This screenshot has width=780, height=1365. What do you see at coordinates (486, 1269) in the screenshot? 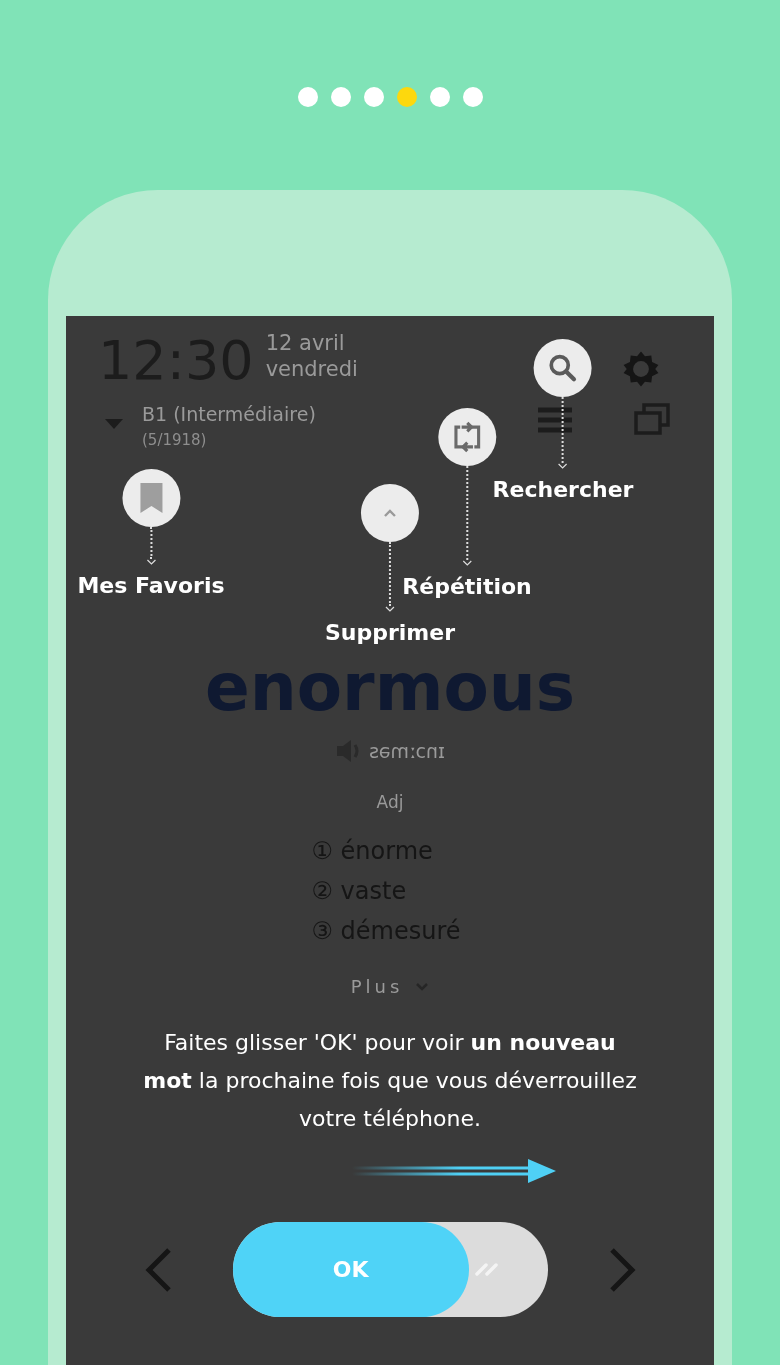
I see `double-chevron-icon` at bounding box center [486, 1269].